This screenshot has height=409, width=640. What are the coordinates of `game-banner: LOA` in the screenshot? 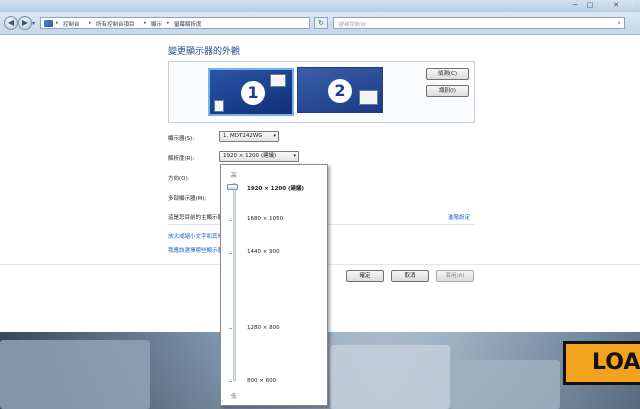 It's located at (601, 363).